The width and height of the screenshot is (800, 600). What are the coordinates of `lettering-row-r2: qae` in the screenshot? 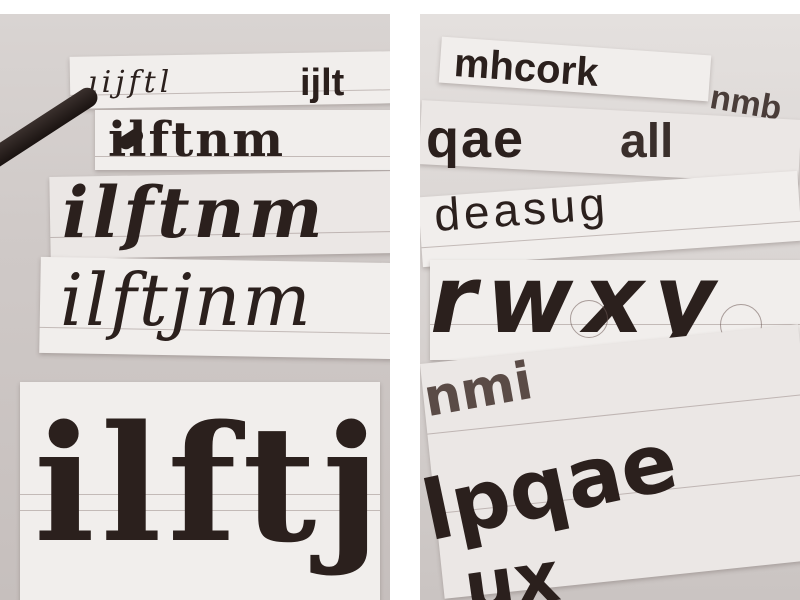 It's located at (476, 139).